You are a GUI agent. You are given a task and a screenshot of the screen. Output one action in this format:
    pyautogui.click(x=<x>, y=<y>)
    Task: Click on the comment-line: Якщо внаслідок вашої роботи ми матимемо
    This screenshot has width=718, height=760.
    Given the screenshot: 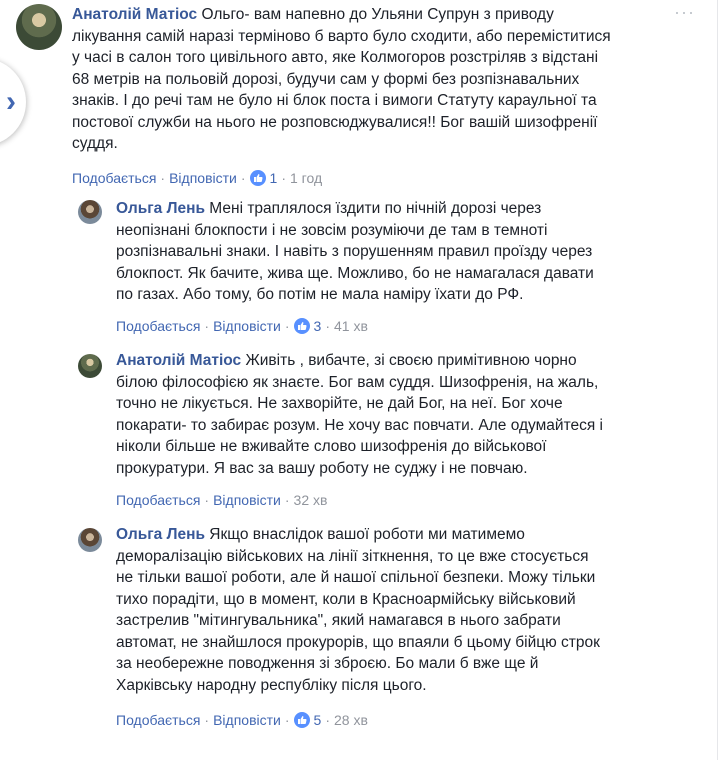 What is the action you would take?
    pyautogui.click(x=365, y=534)
    